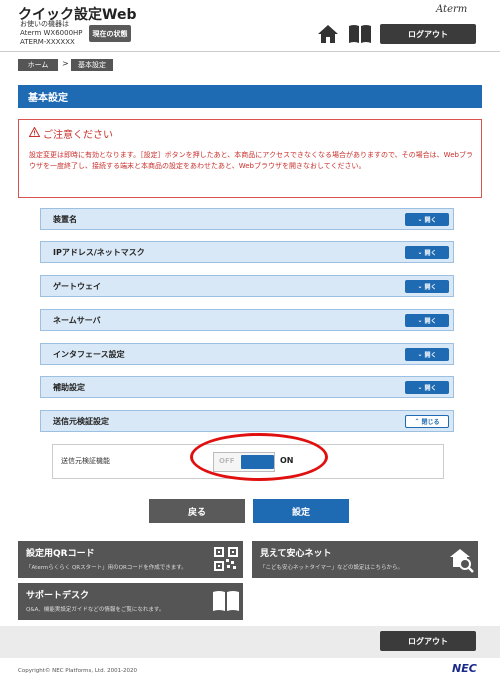 The image size is (500, 685). What do you see at coordinates (452, 9) in the screenshot?
I see `aterm-logo: Aterm` at bounding box center [452, 9].